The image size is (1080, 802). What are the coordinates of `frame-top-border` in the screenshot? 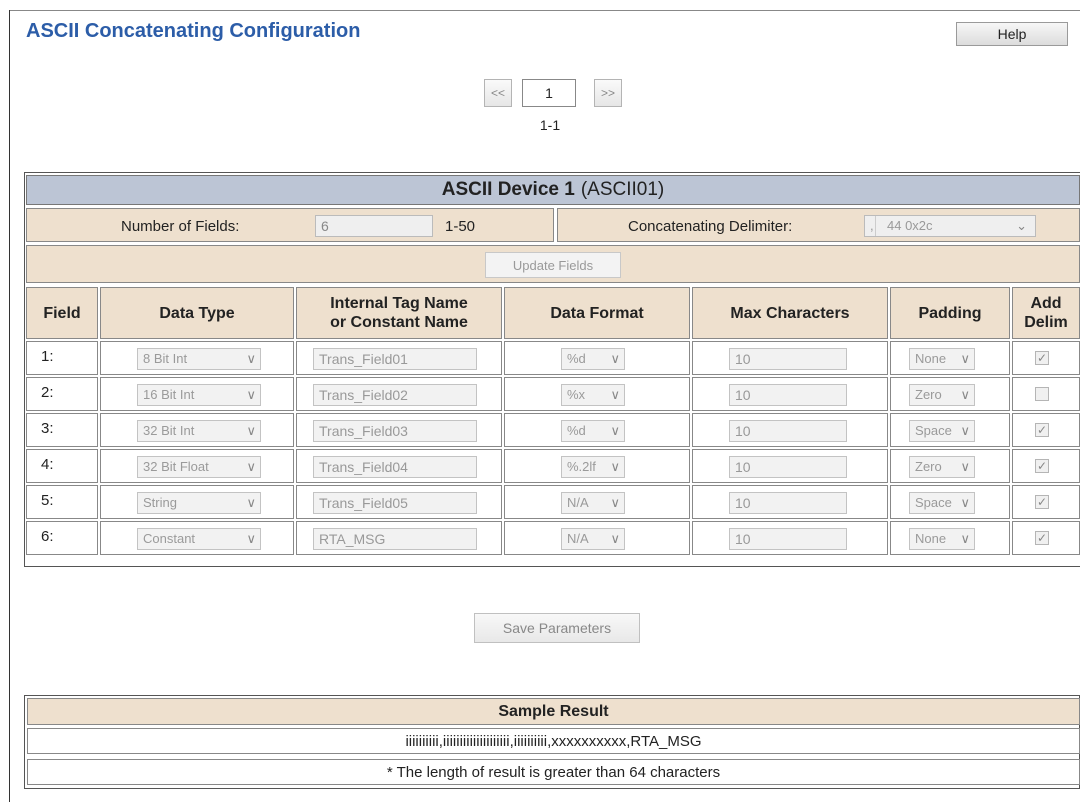 It's located at (544, 10).